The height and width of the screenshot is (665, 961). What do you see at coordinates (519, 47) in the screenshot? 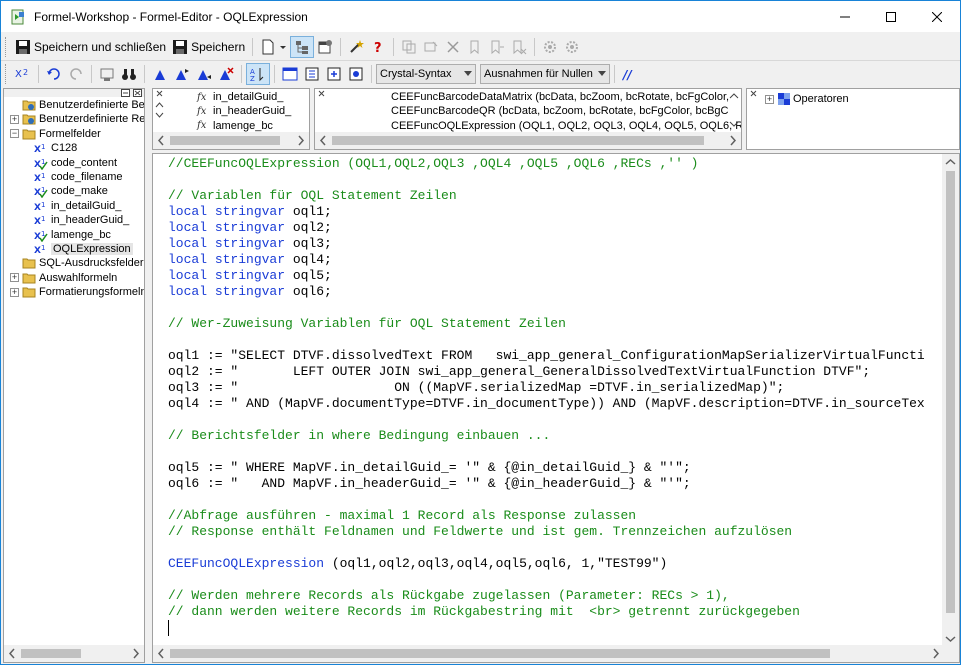
I see `bookmark-clear-button` at bounding box center [519, 47].